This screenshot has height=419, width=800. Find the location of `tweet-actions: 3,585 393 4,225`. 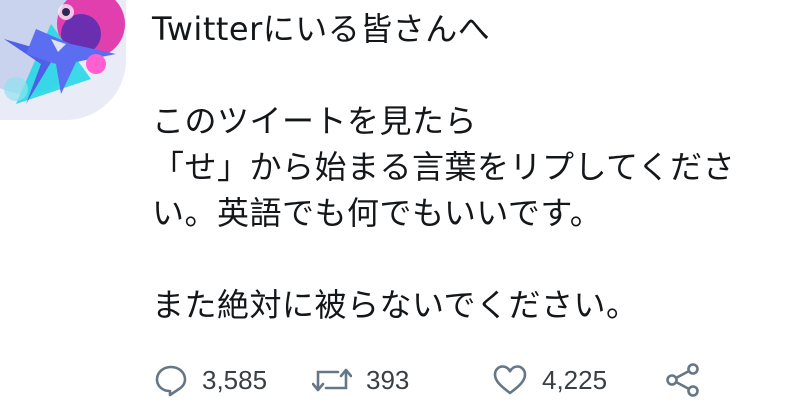

tweet-actions: 3,585 393 4,225 is located at coordinates (454, 380).